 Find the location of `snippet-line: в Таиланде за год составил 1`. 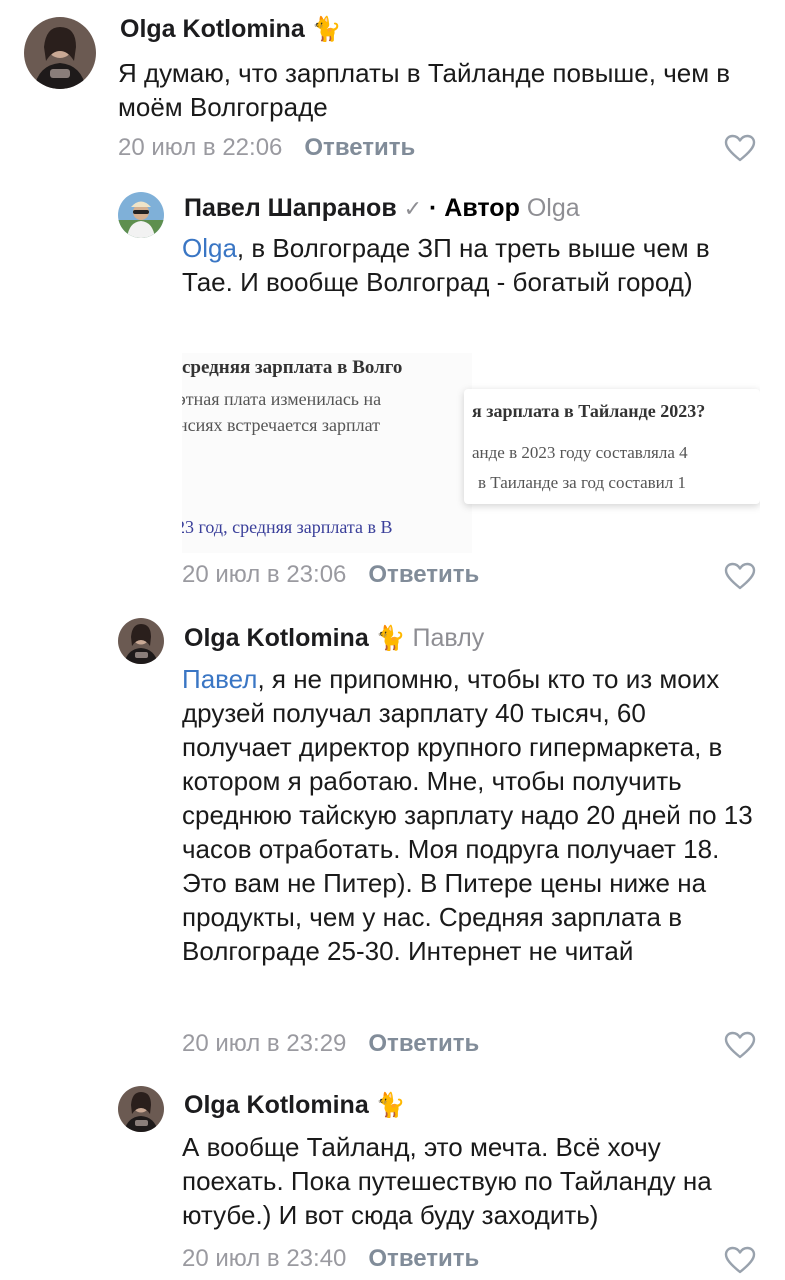

snippet-line: в Таиланде за год составил 1 is located at coordinates (582, 482).